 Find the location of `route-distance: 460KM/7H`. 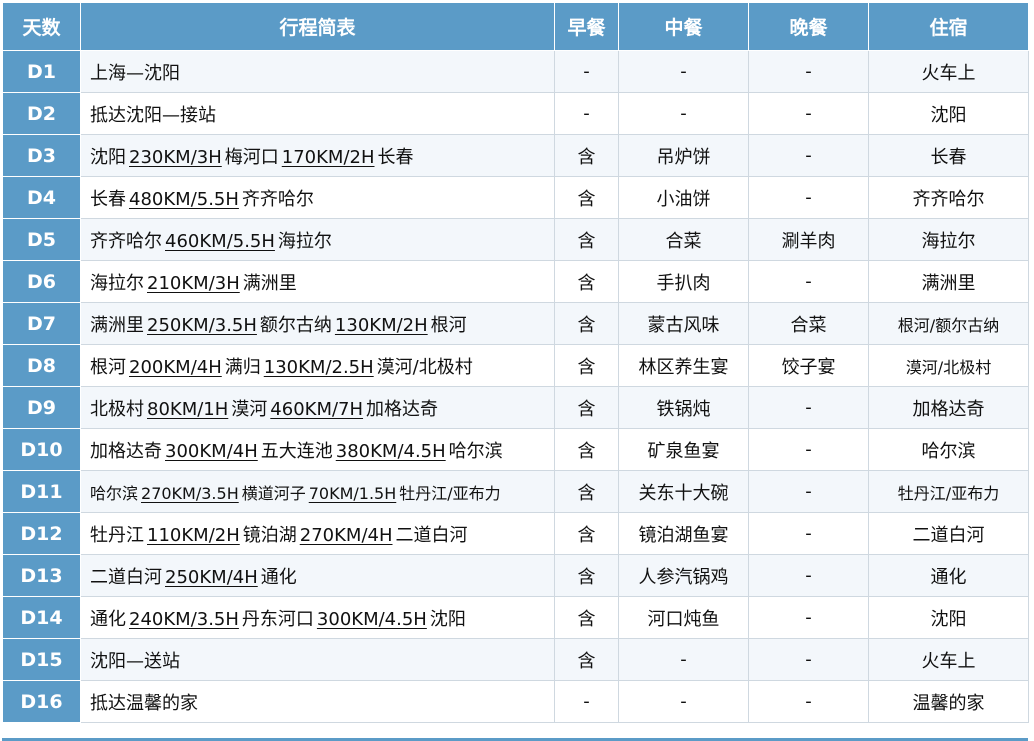

route-distance: 460KM/7H is located at coordinates (317, 409).